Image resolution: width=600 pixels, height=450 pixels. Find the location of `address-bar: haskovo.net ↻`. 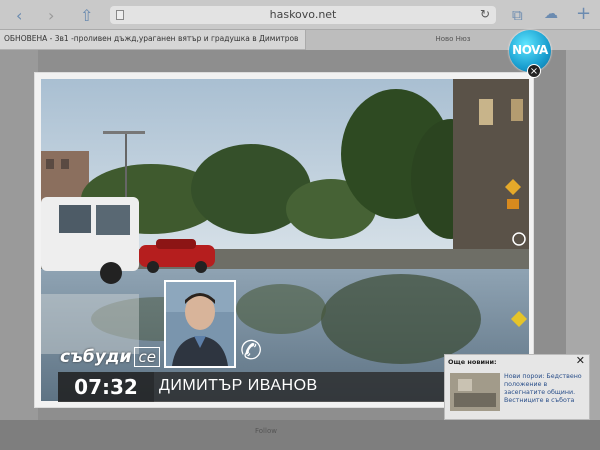

address-bar: haskovo.net ↻ is located at coordinates (303, 15).